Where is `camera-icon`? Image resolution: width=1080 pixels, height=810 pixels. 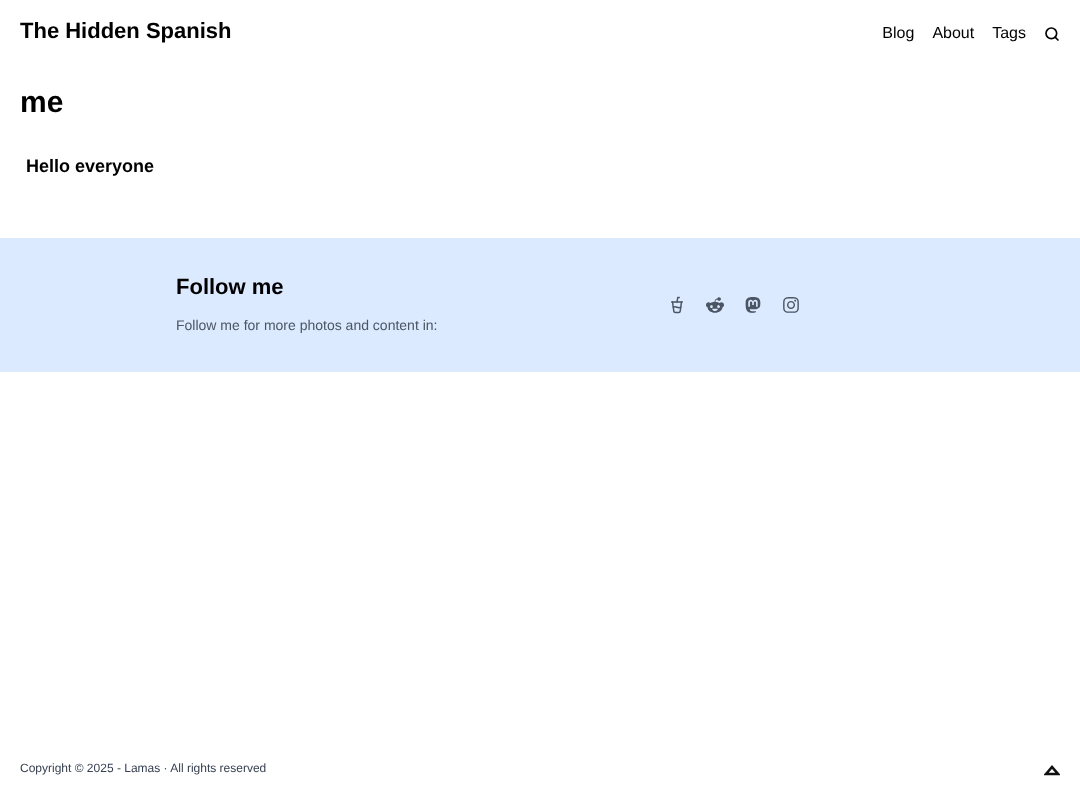 camera-icon is located at coordinates (791, 305).